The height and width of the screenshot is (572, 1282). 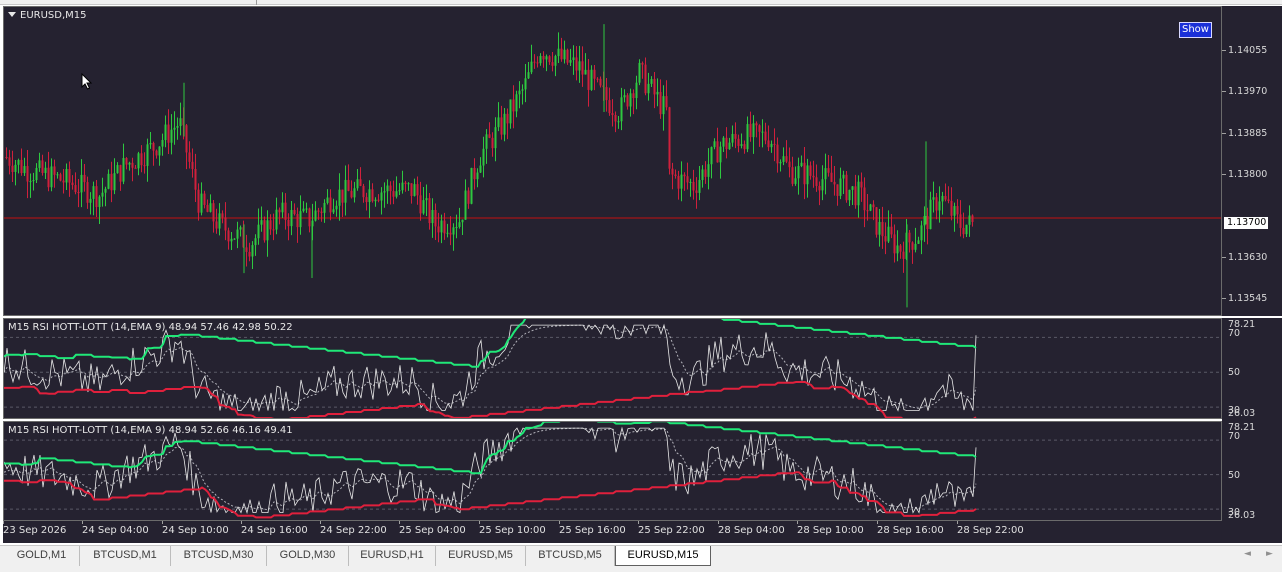 I want to click on symbol-title: EURUSD,M15, so click(x=47, y=15).